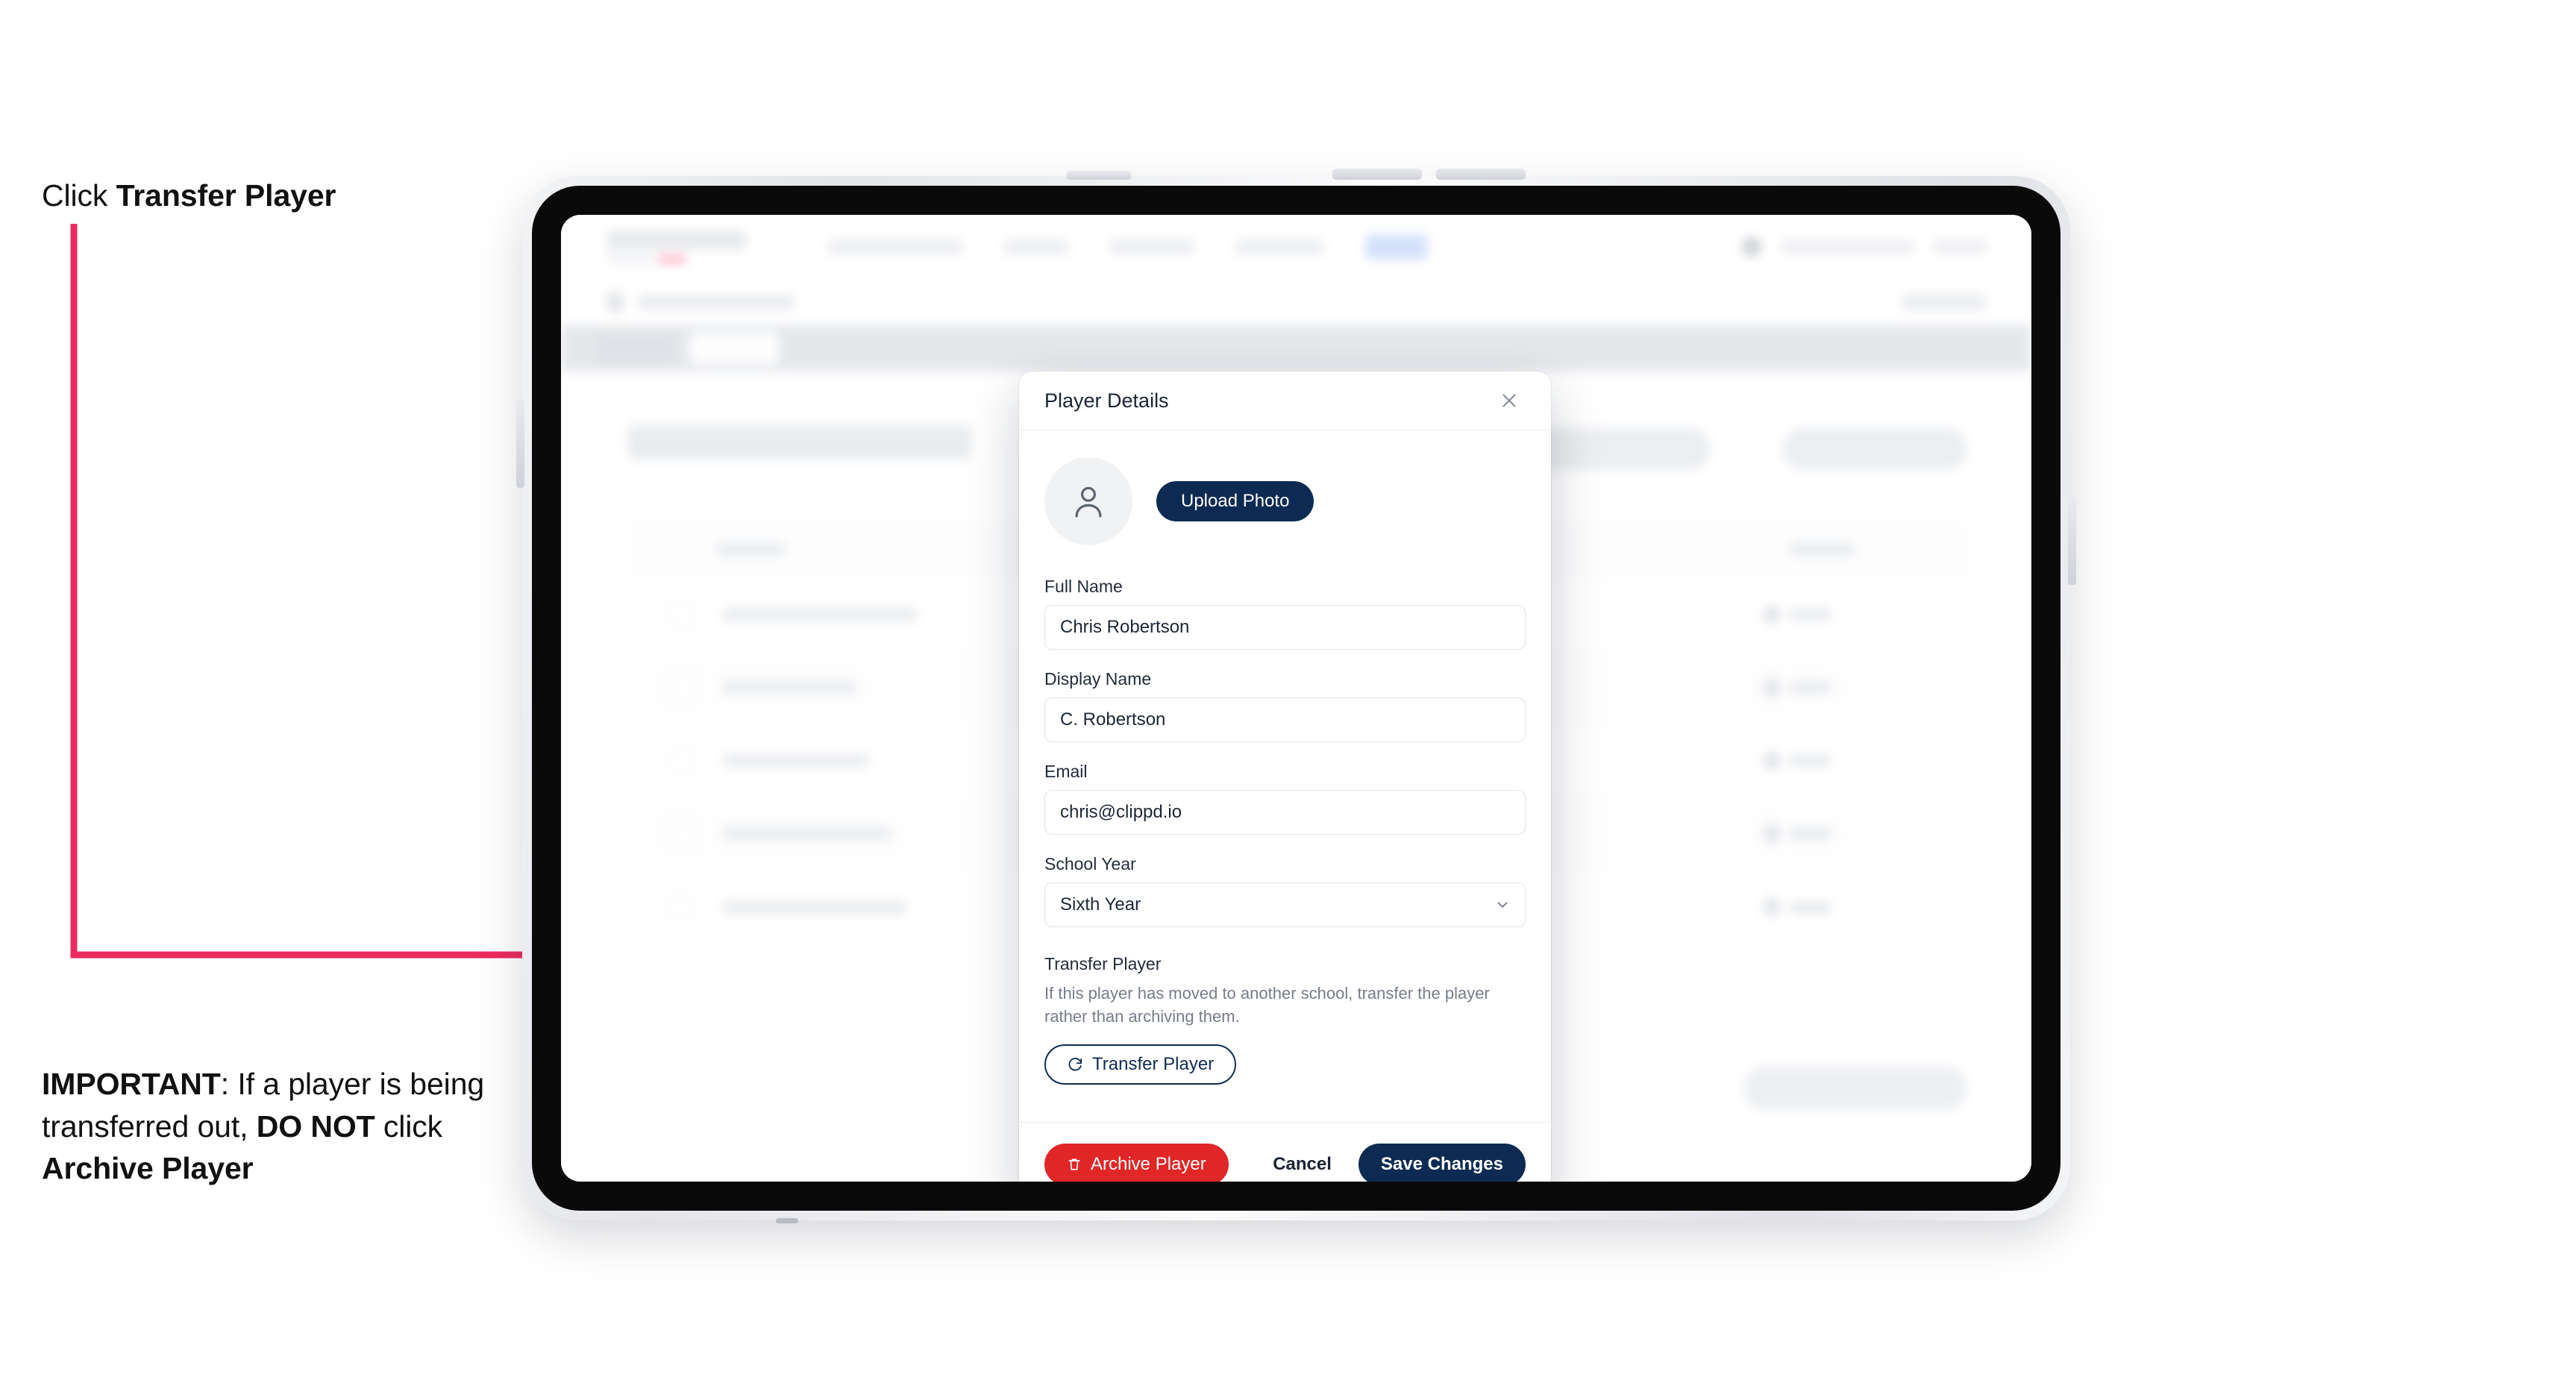 This screenshot has height=1386, width=2576. I want to click on full-name-input, so click(1285, 627).